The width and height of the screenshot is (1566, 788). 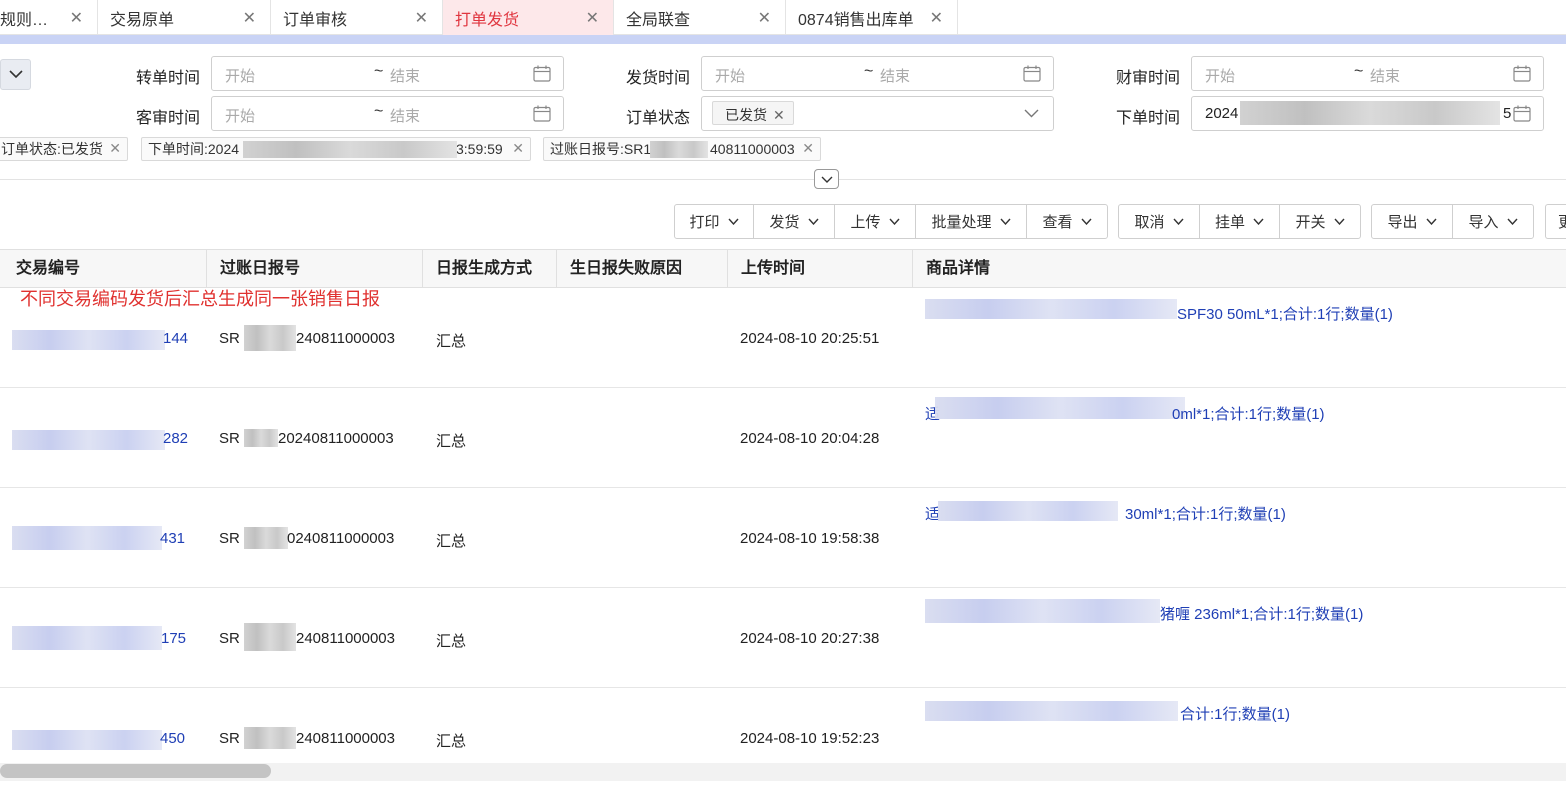 I want to click on filter-label-caishen: 财审时间, so click(x=1148, y=78).